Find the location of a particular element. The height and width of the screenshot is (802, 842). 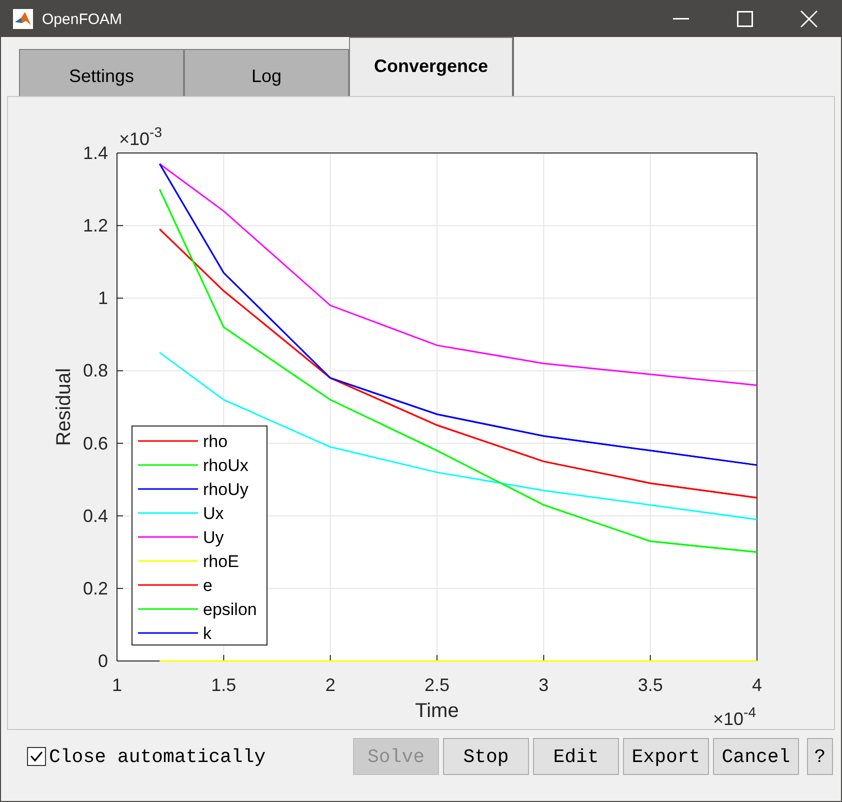

legend-label: rho is located at coordinates (215, 441).